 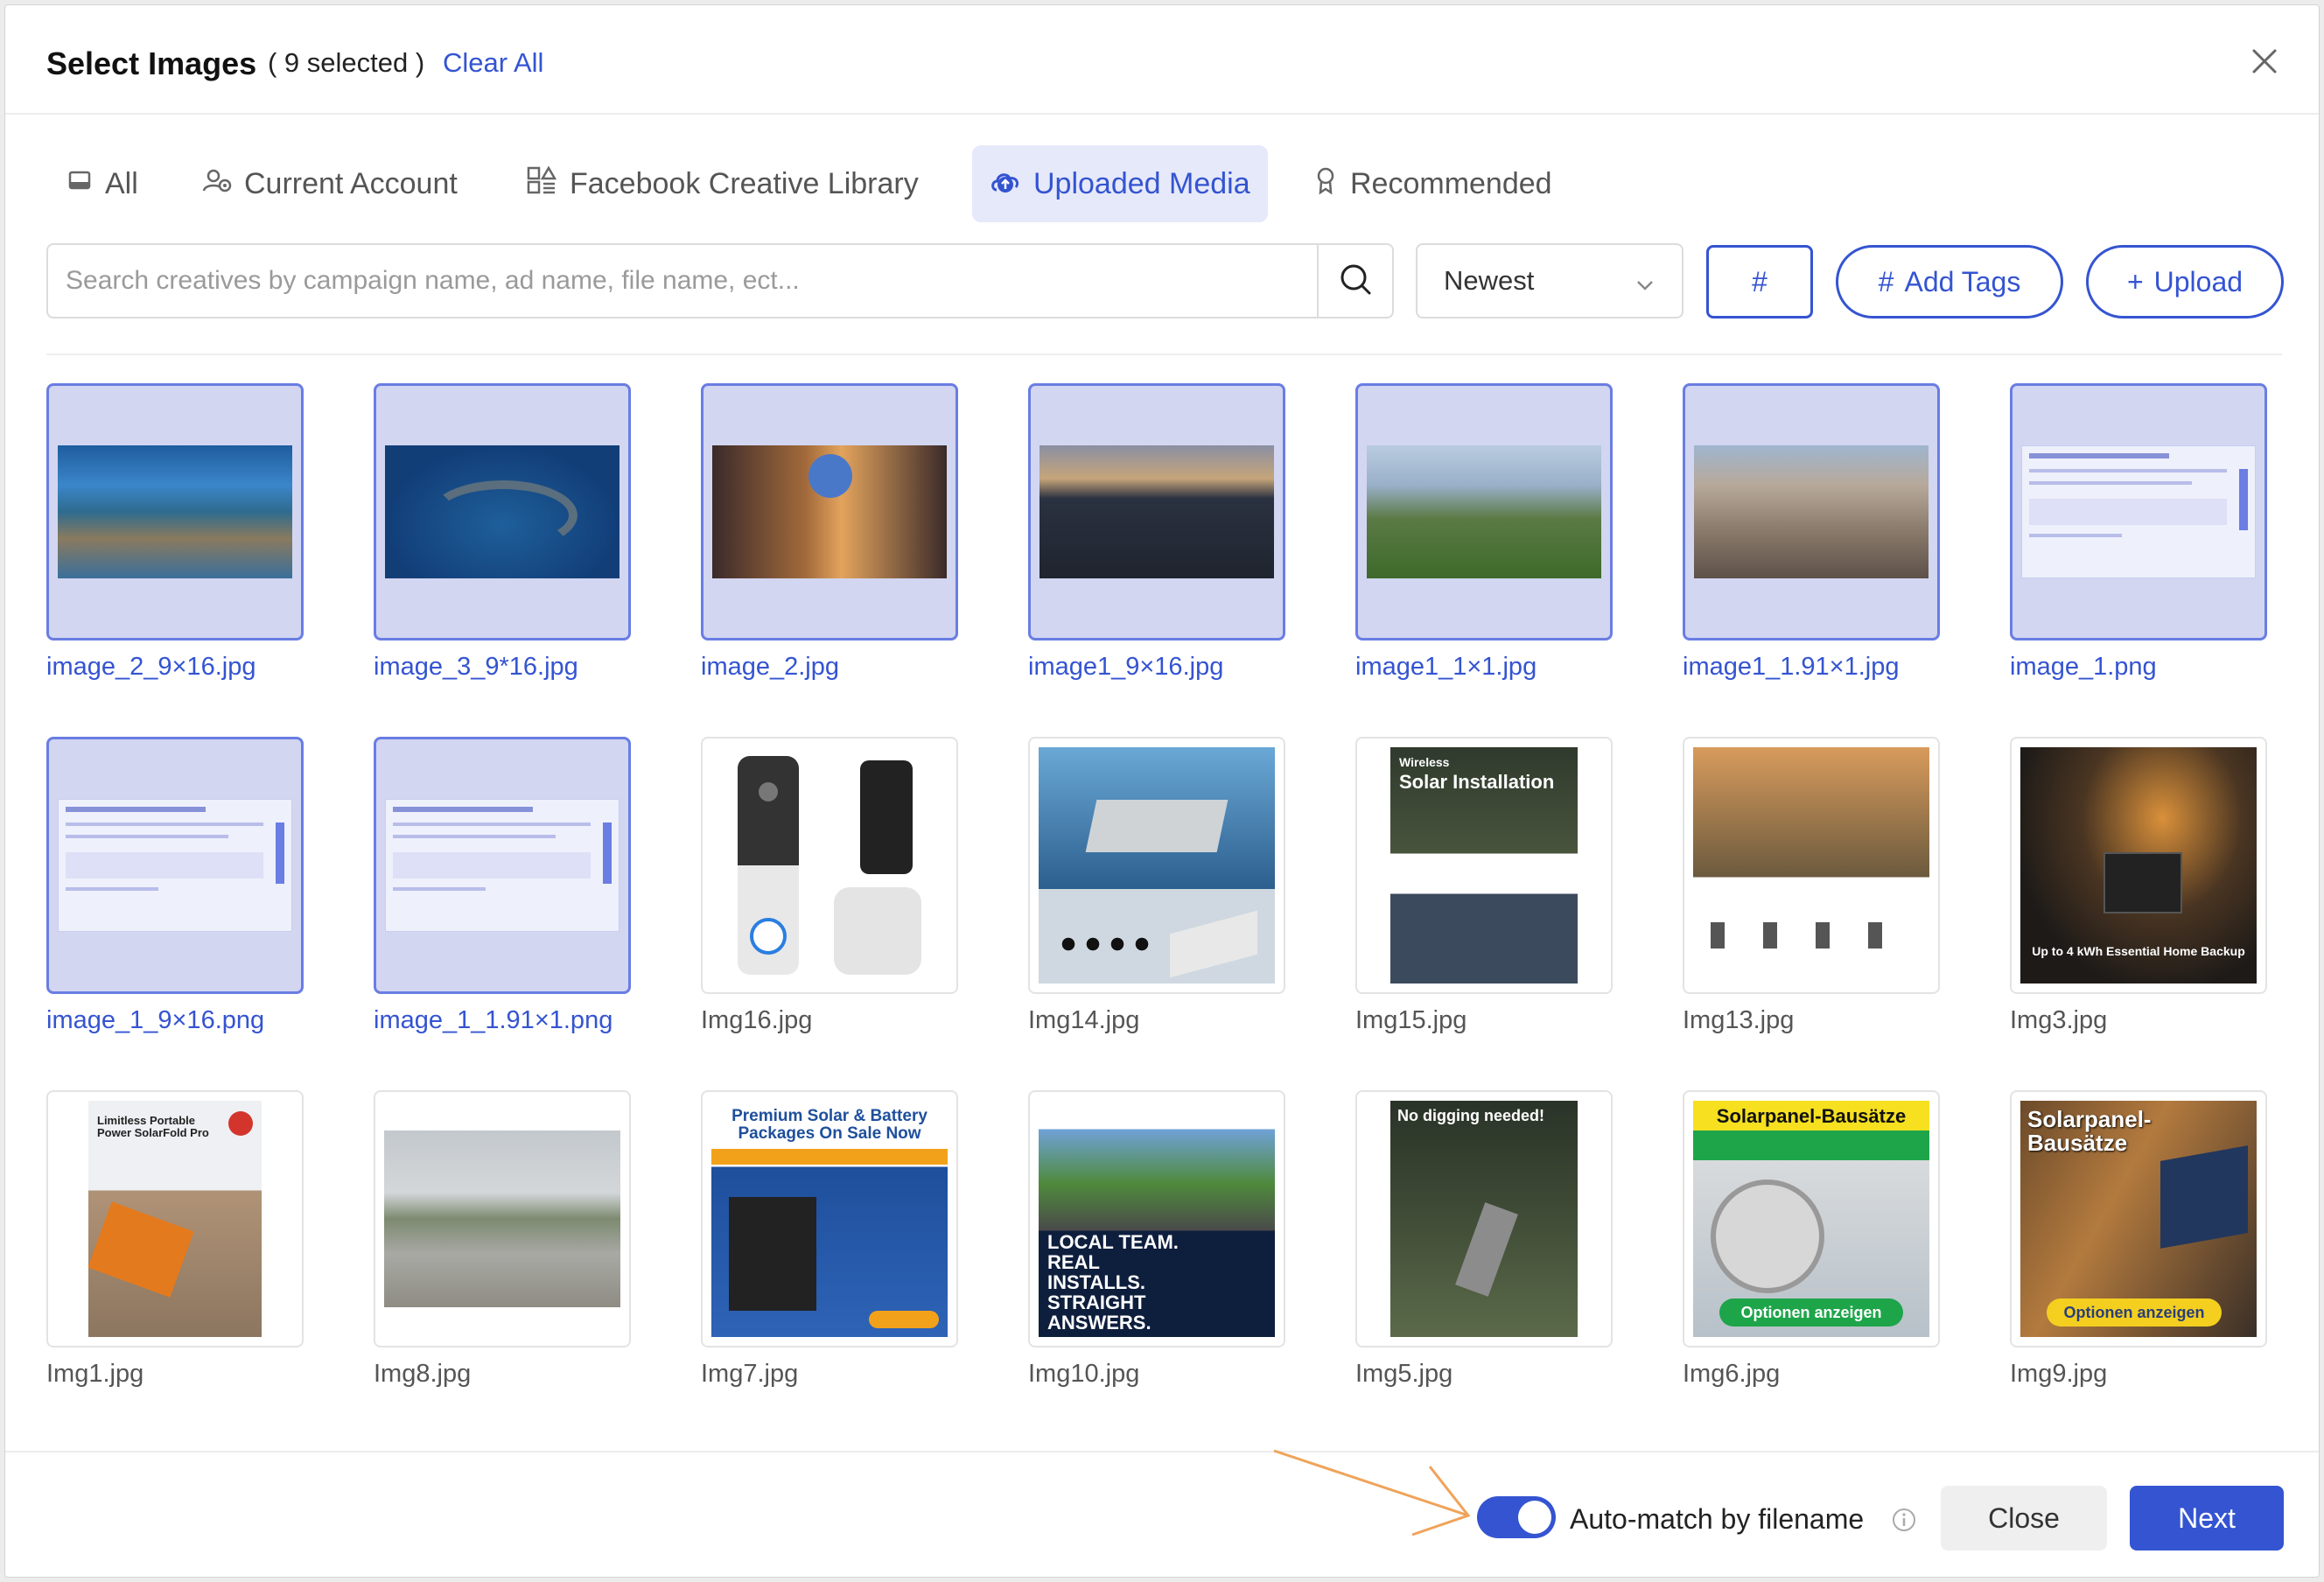 I want to click on file-name: image1_1.91×1.jpg, so click(x=1791, y=667).